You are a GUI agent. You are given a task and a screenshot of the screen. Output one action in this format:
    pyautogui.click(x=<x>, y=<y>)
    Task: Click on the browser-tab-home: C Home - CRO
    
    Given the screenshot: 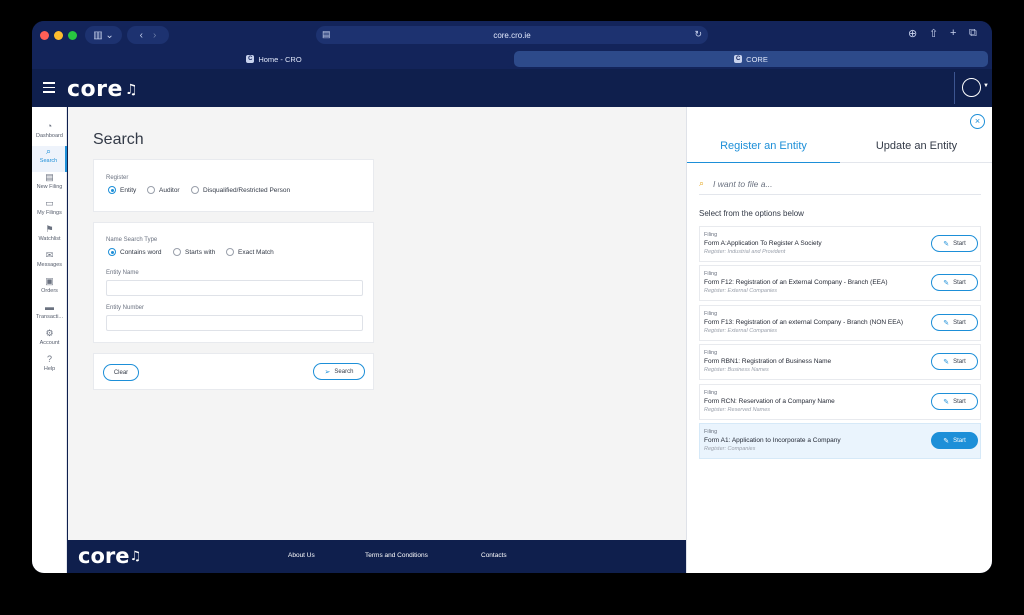 What is the action you would take?
    pyautogui.click(x=274, y=59)
    